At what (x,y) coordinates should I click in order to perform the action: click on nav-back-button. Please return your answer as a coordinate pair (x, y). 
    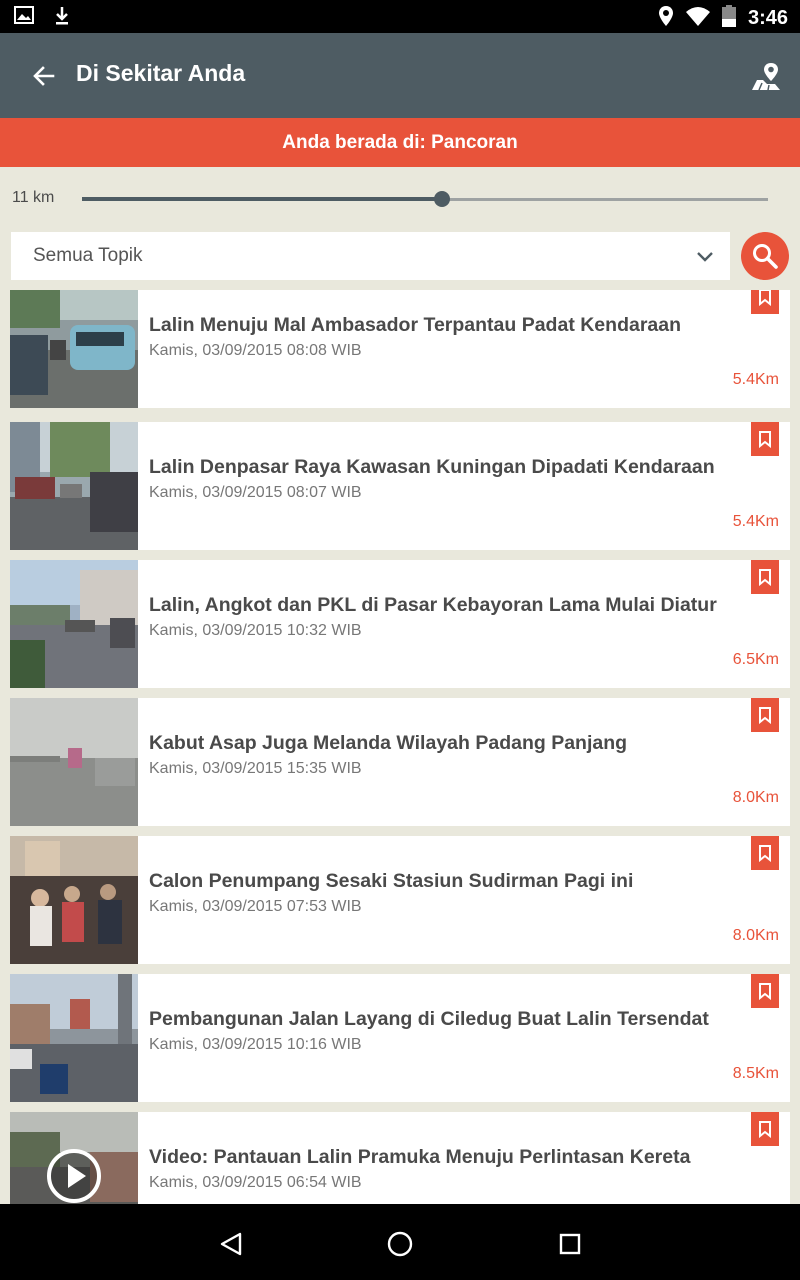
    Looking at the image, I should click on (231, 1244).